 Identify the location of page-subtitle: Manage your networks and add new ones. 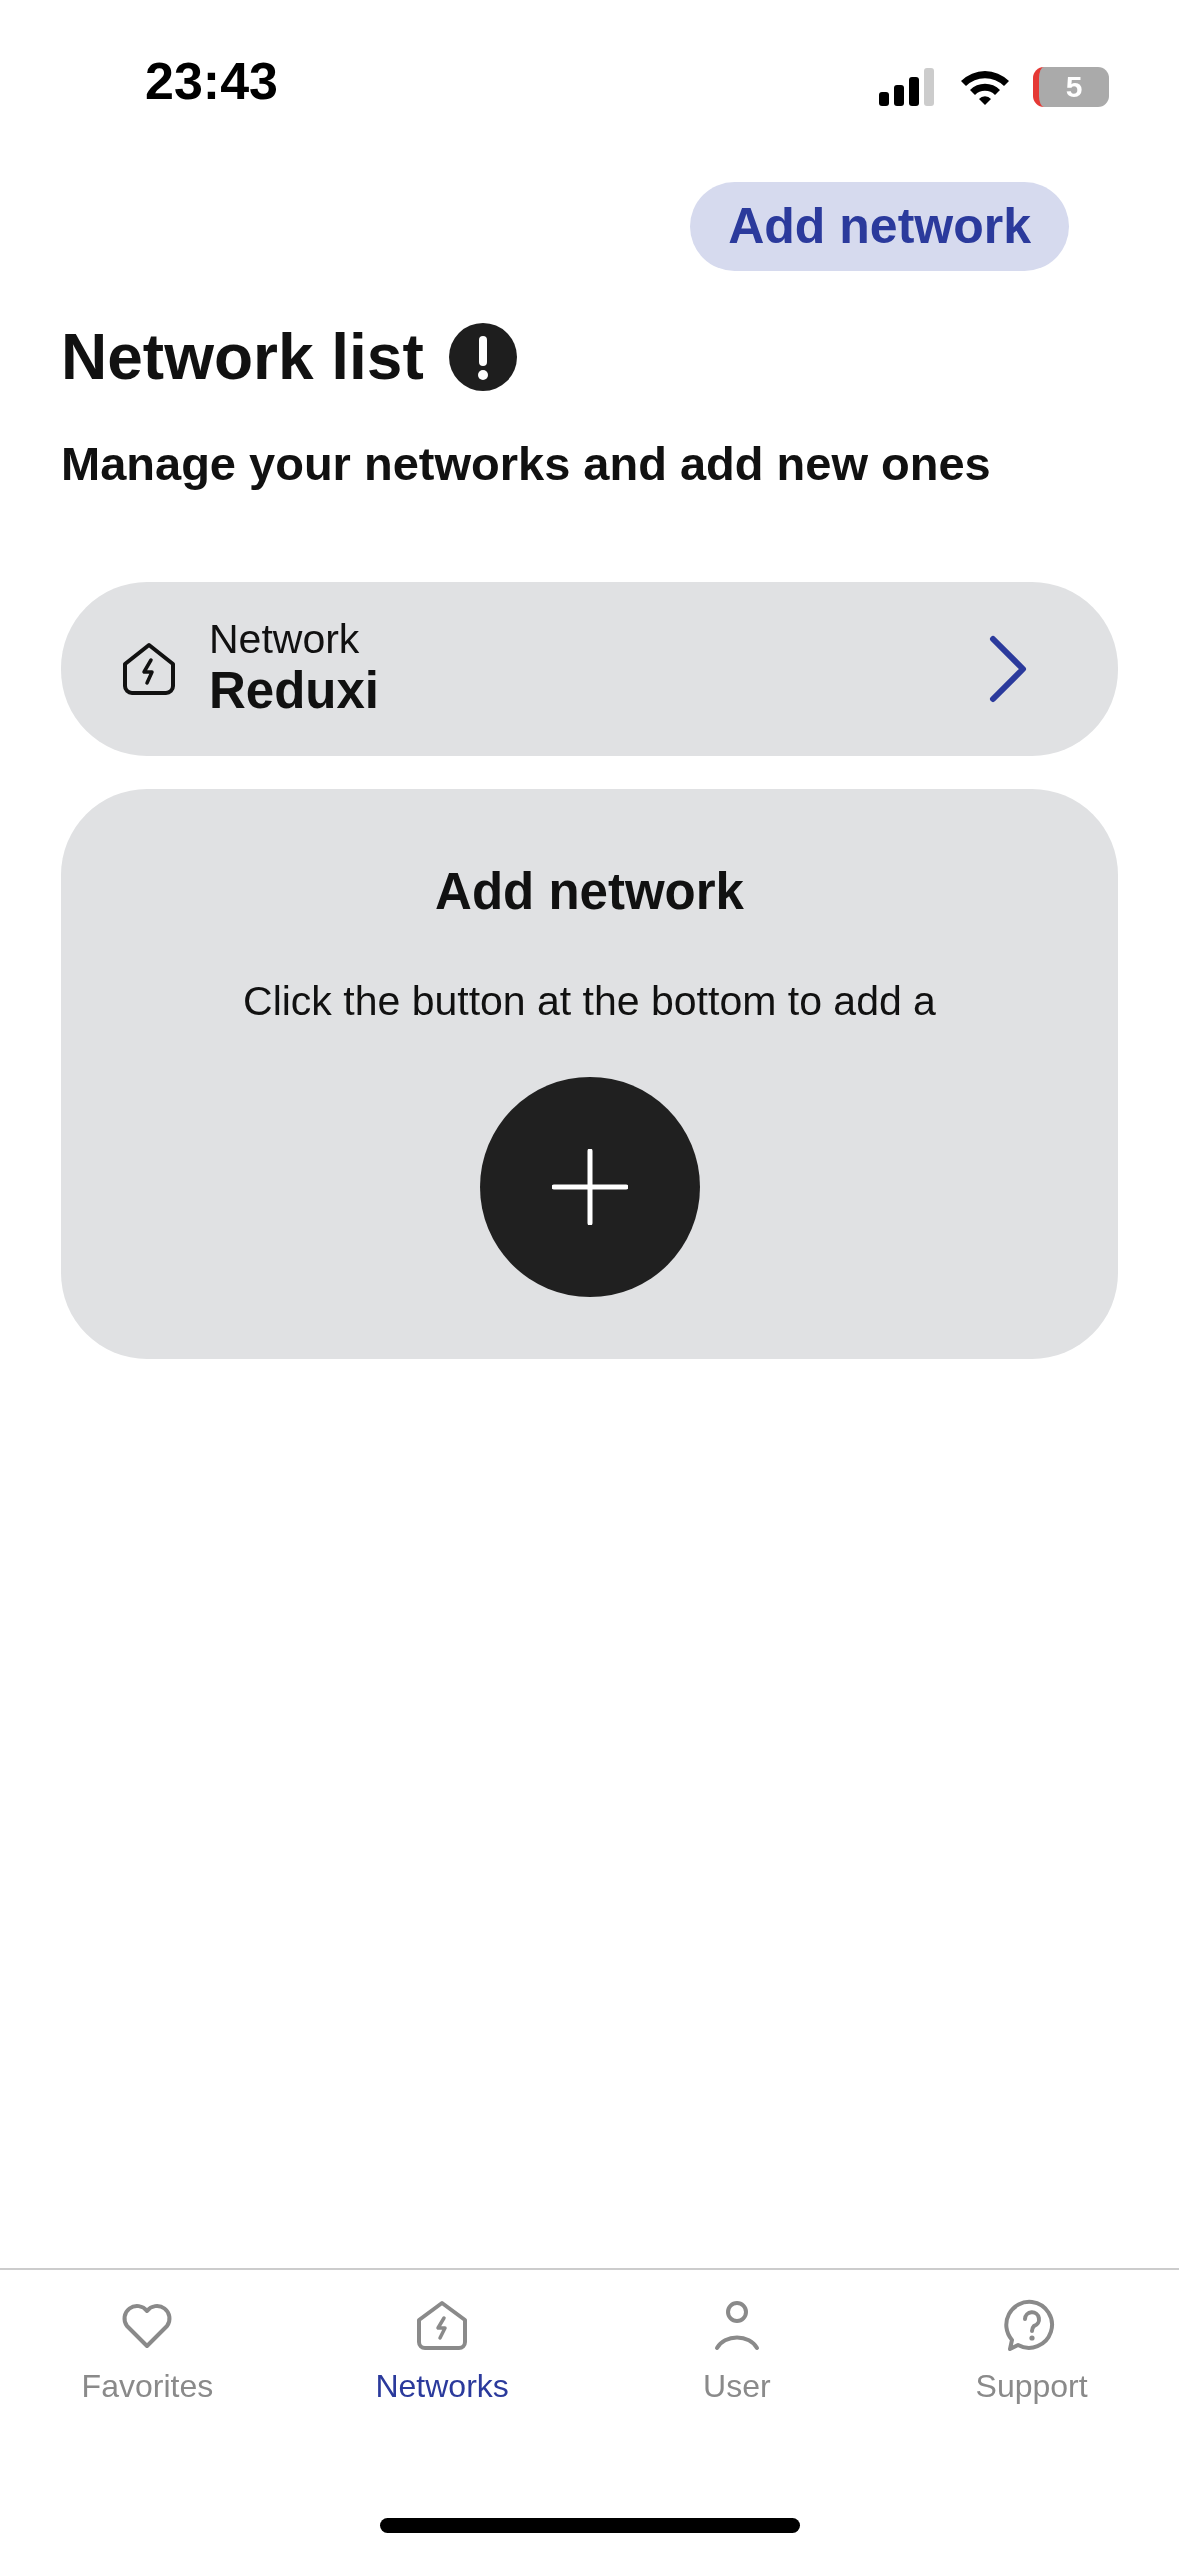
(526, 463).